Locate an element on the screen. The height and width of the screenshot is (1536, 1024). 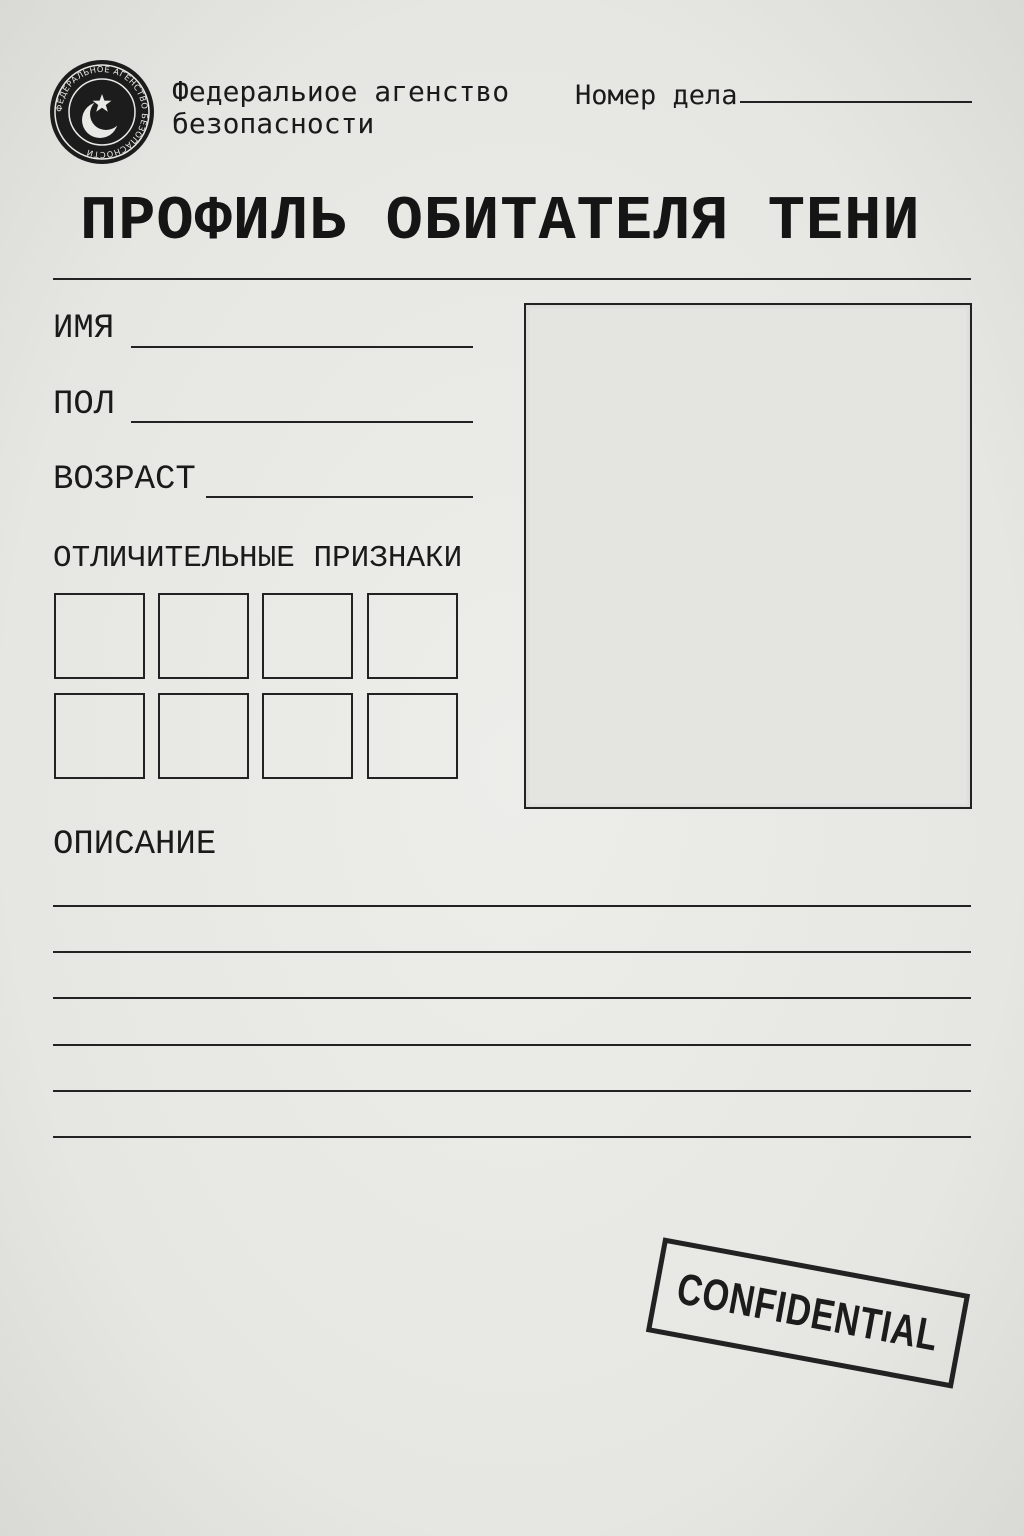
age-field is located at coordinates (339, 497).